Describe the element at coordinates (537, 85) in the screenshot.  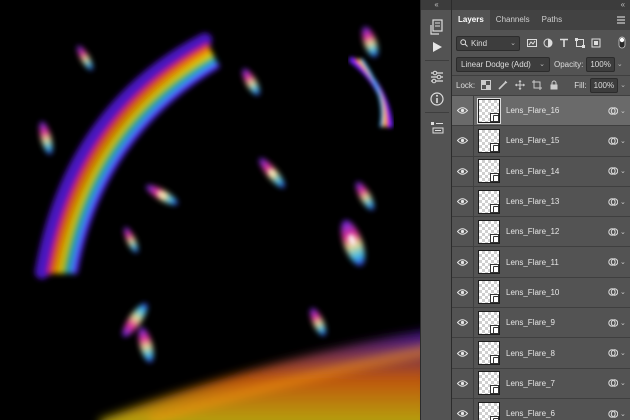
I see `lock-artboard-icon` at that location.